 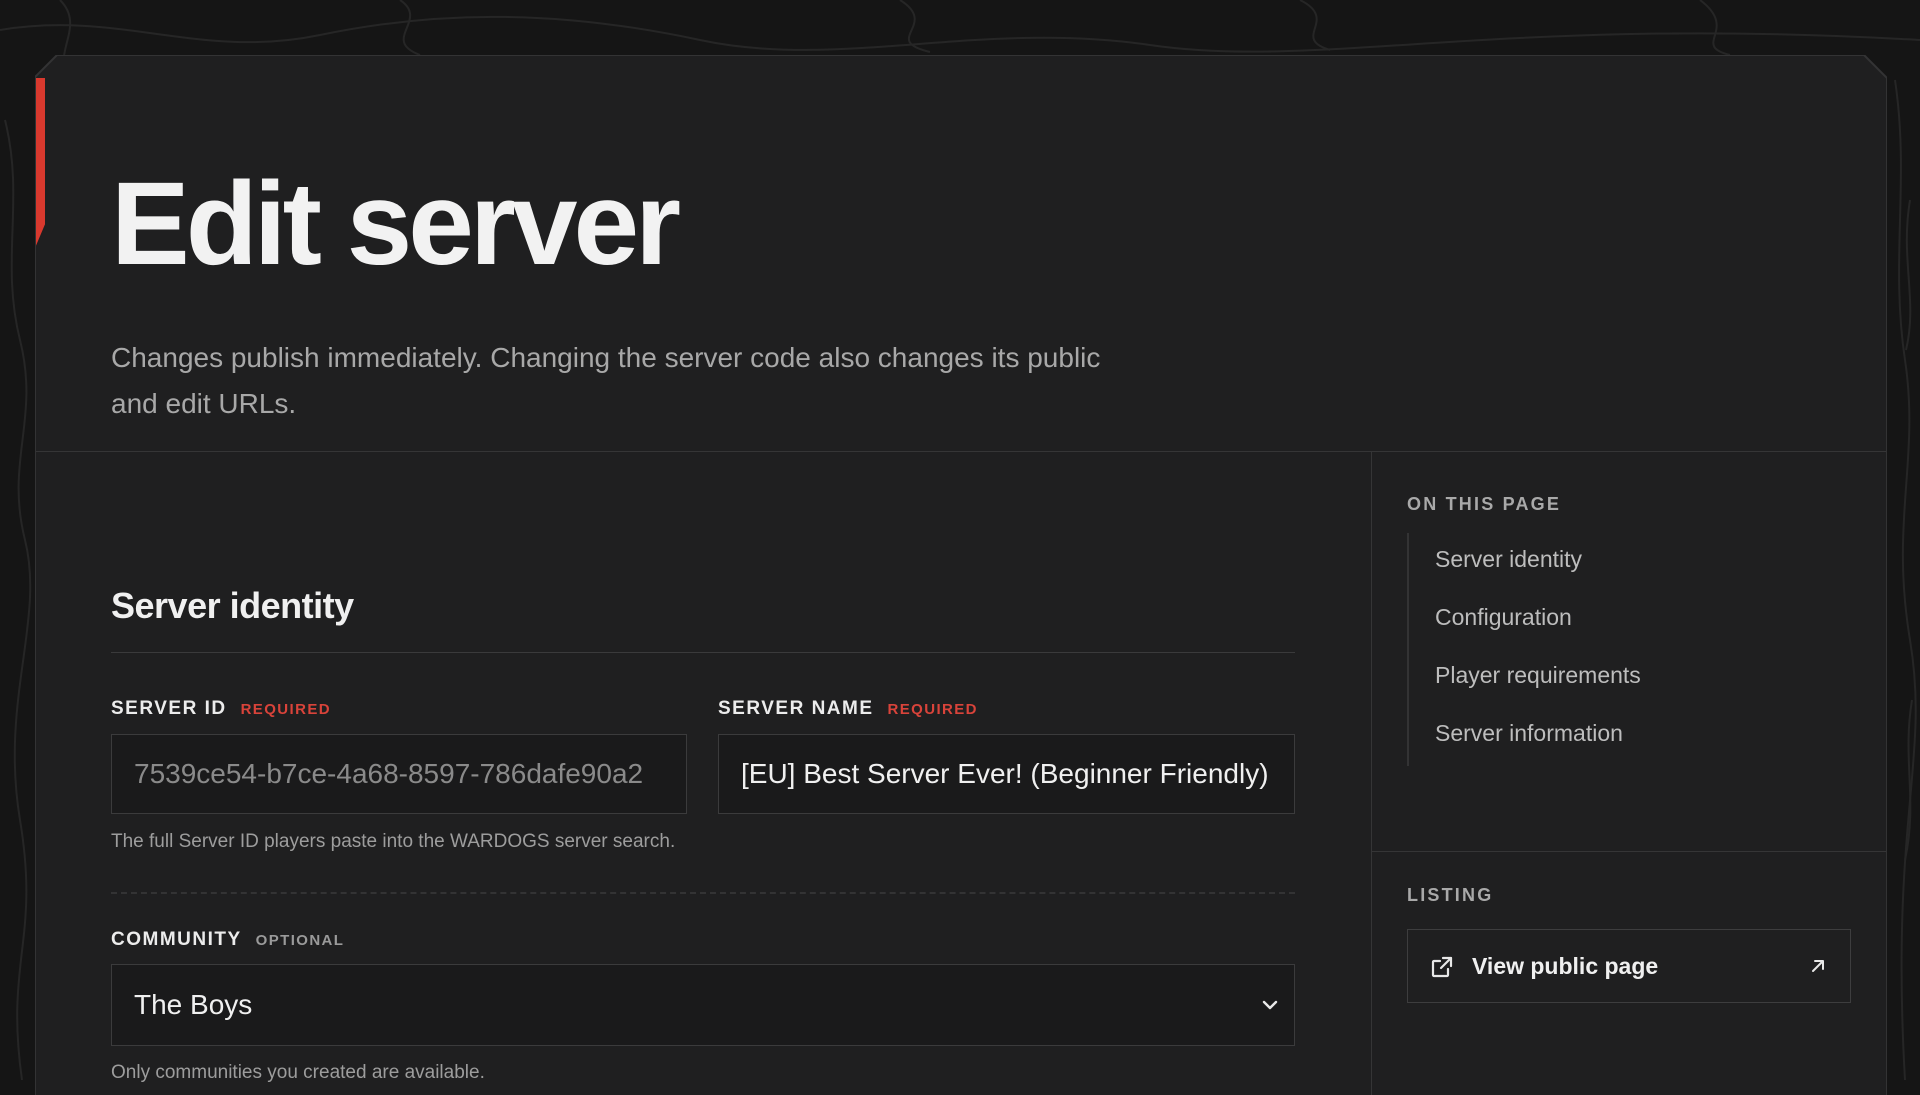 I want to click on field-separator, so click(x=703, y=893).